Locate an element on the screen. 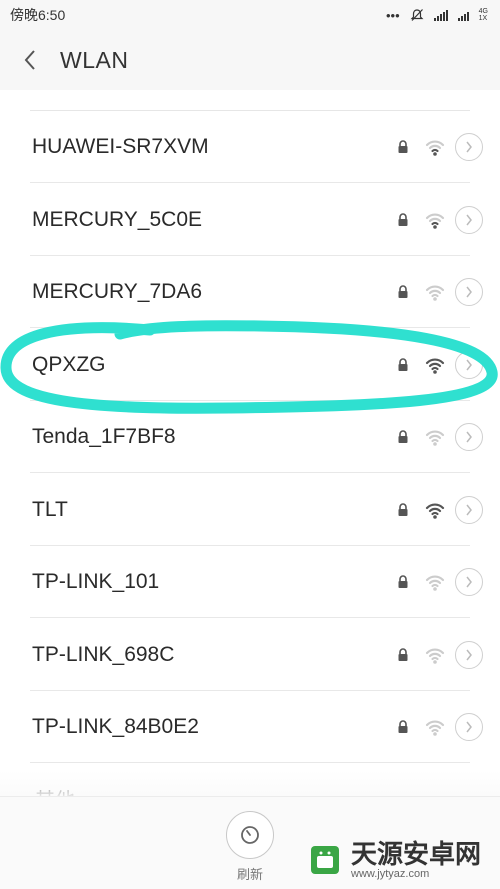  refresh-button is located at coordinates (250, 835).